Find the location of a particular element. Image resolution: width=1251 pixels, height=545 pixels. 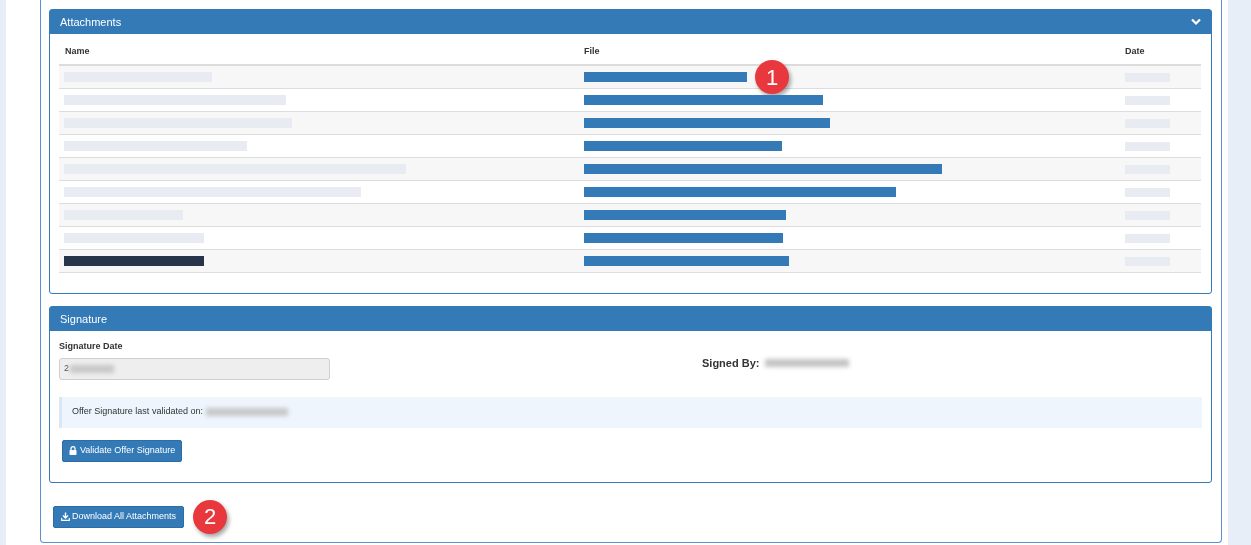

field-label: Signature Date is located at coordinates (91, 346).